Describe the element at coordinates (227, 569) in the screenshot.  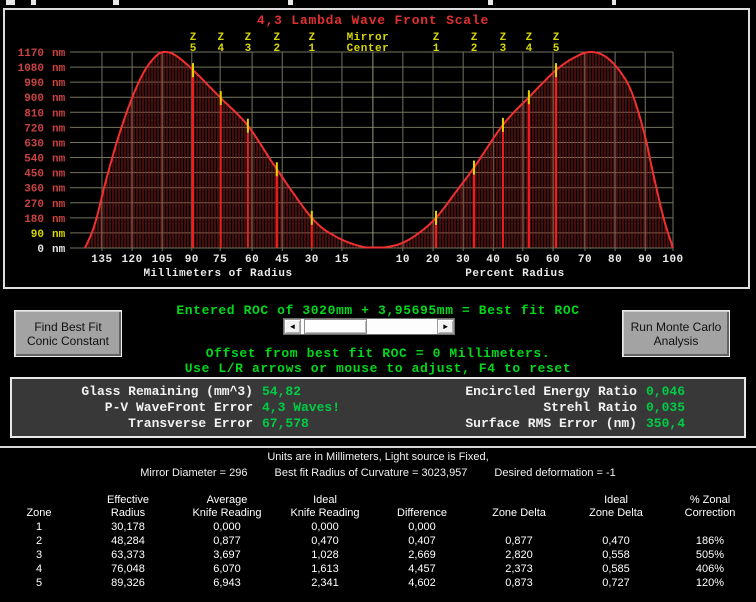
I see `table-cell: 6,070` at that location.